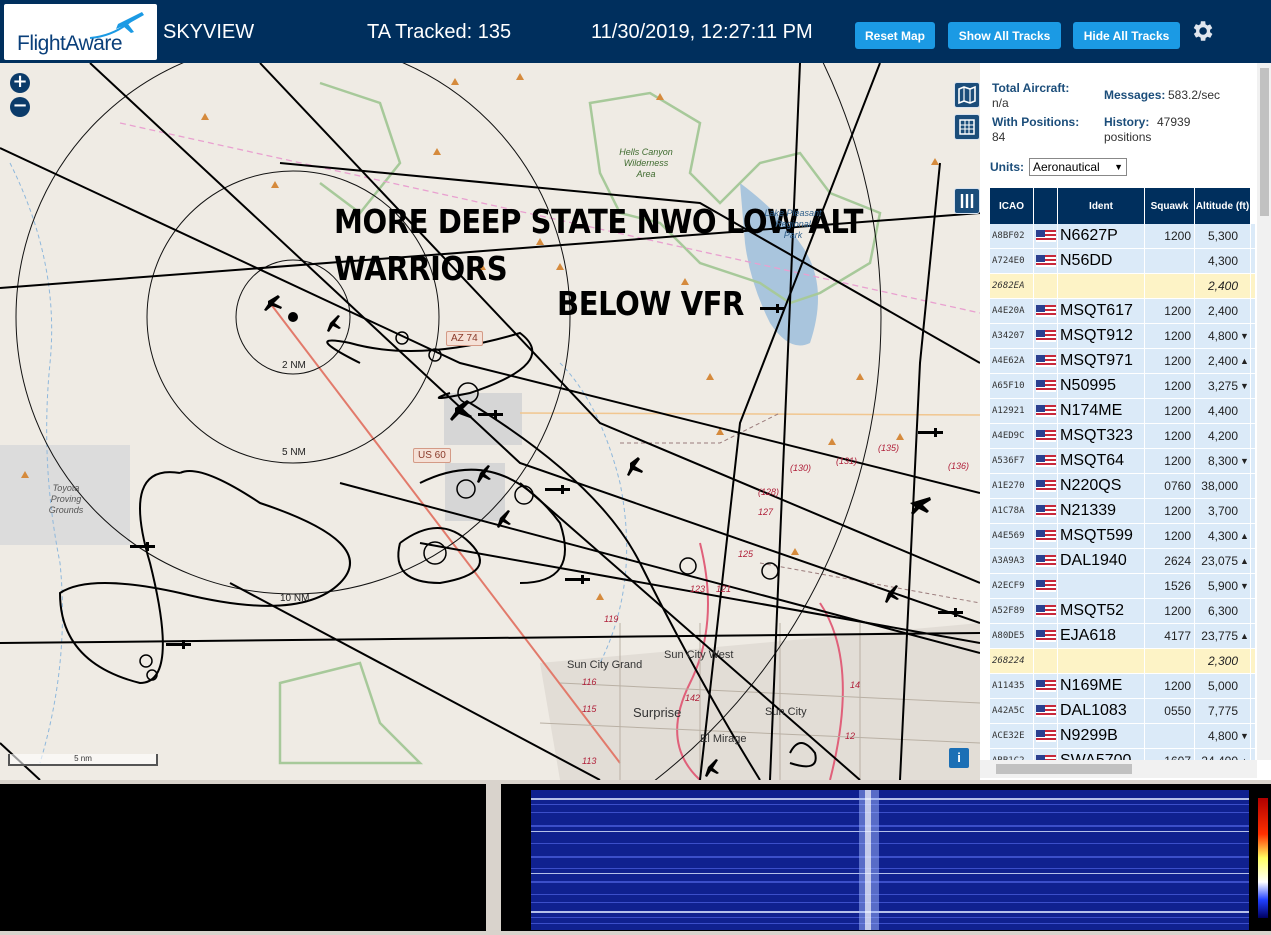 Image resolution: width=1271 pixels, height=935 pixels. I want to click on history-unit: positions, so click(1128, 137).